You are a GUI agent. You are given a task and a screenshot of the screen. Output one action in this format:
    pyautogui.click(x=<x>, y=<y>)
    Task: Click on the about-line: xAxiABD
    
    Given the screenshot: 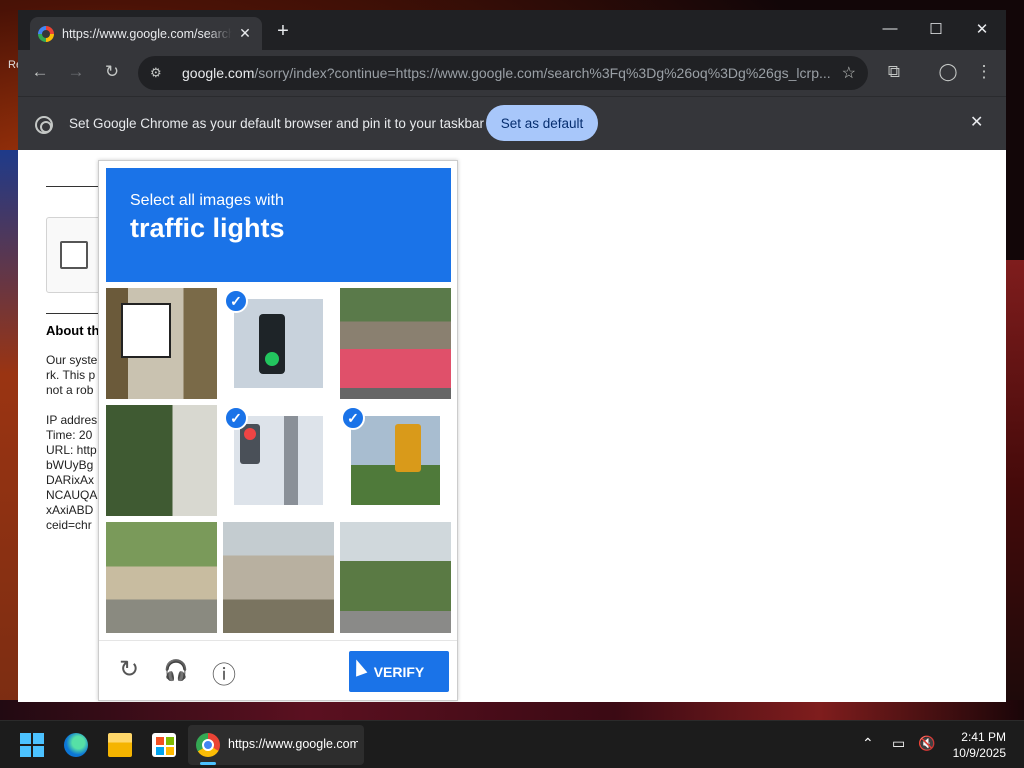 What is the action you would take?
    pyautogui.click(x=70, y=510)
    